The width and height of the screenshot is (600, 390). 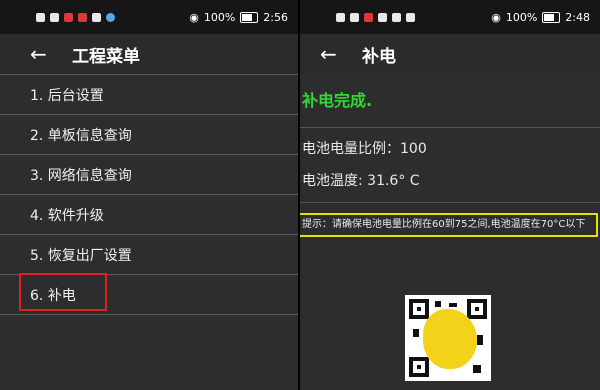 I want to click on battery-temperature: 电池温度: 31.6° C, so click(x=361, y=181).